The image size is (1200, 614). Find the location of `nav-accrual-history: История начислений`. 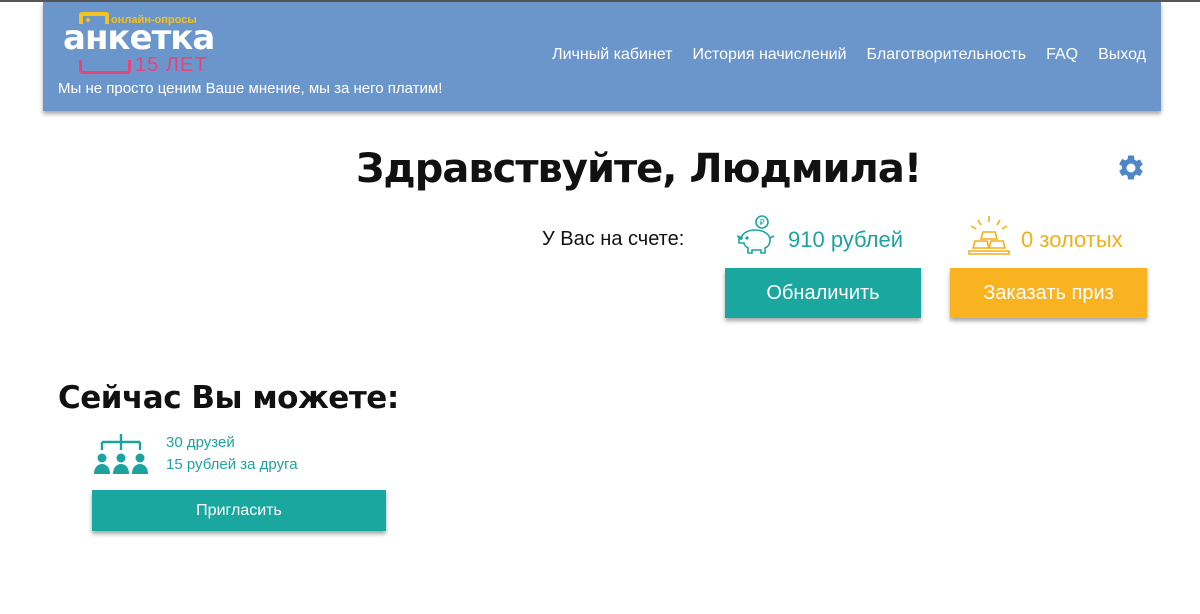

nav-accrual-history: История начислений is located at coordinates (769, 55).